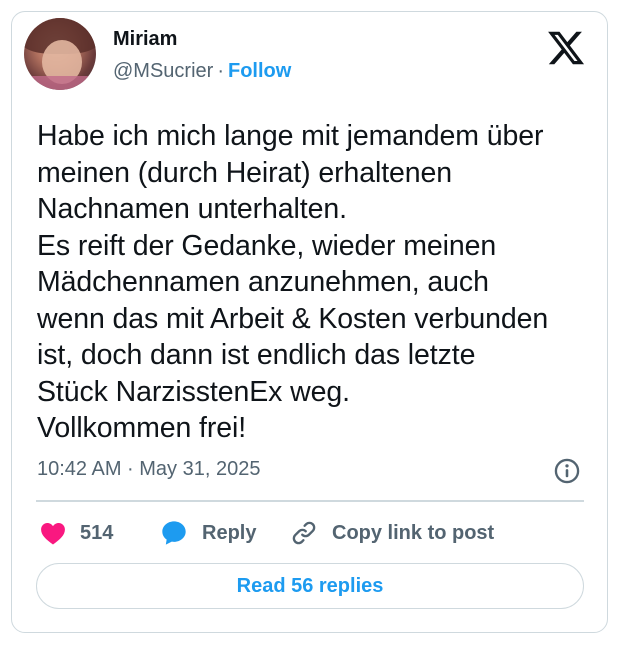 Image resolution: width=620 pixels, height=646 pixels. I want to click on info-icon, so click(567, 471).